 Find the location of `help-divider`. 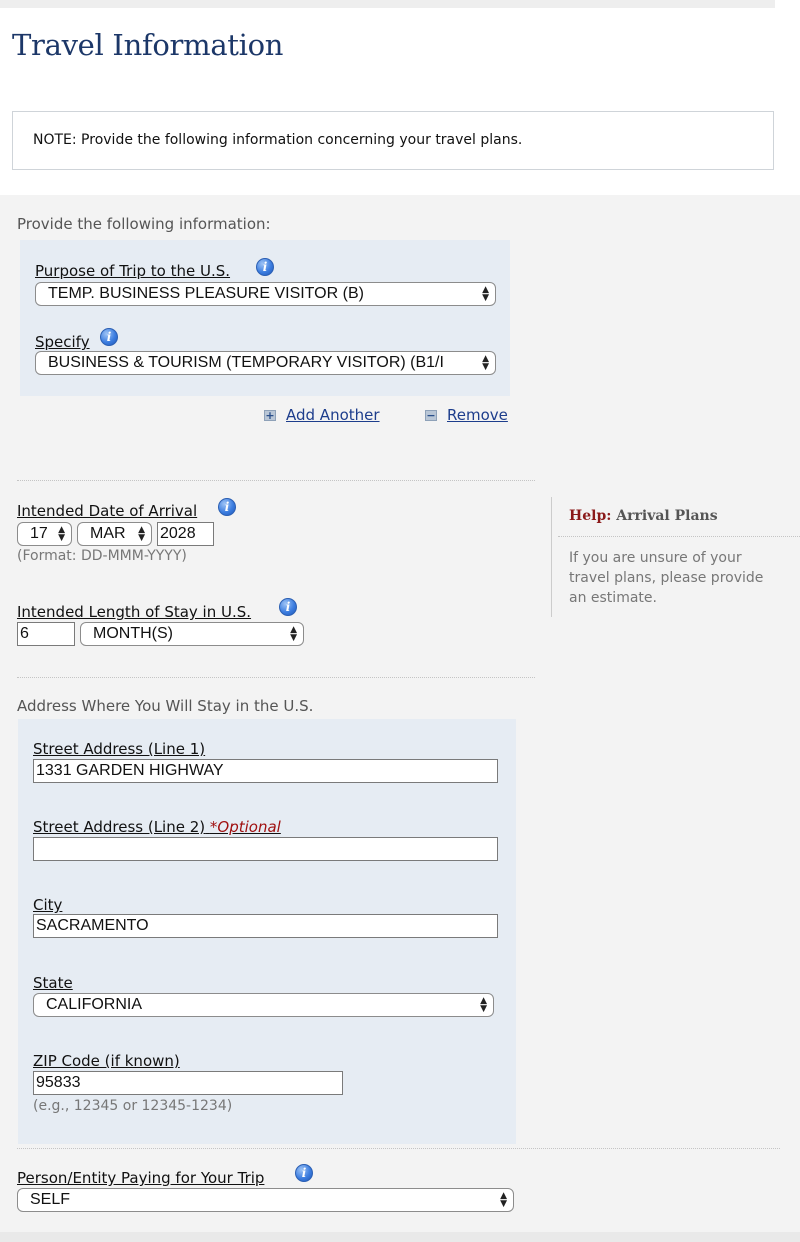

help-divider is located at coordinates (551, 557).